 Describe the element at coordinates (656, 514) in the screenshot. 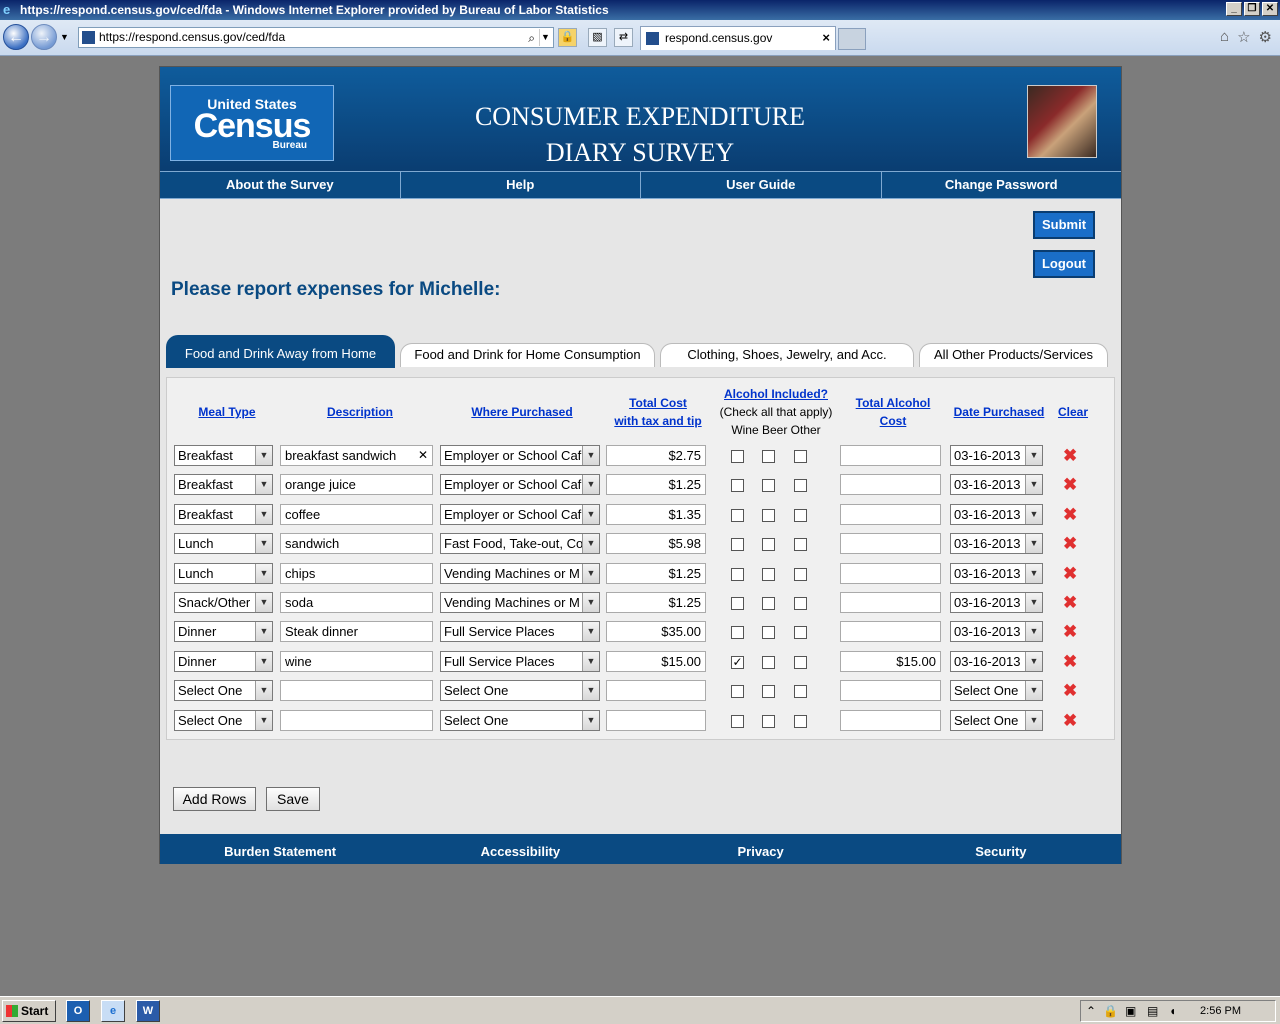

I see `total-cost-input: $1.35` at that location.